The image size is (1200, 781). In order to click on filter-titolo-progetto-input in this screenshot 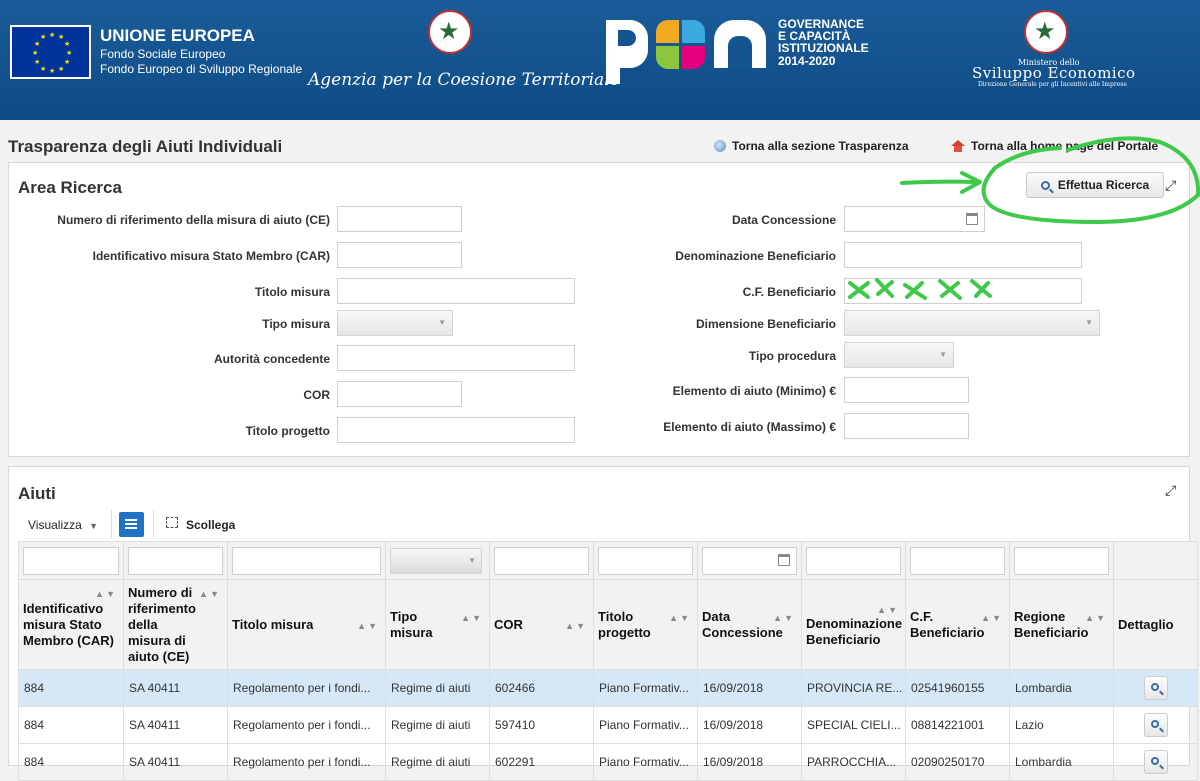, I will do `click(645, 560)`.